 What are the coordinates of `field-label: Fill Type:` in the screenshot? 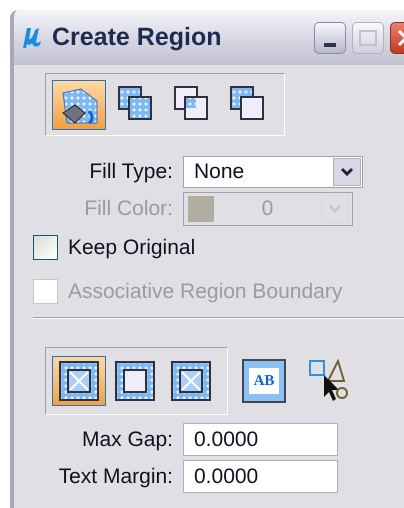 It's located at (131, 172).